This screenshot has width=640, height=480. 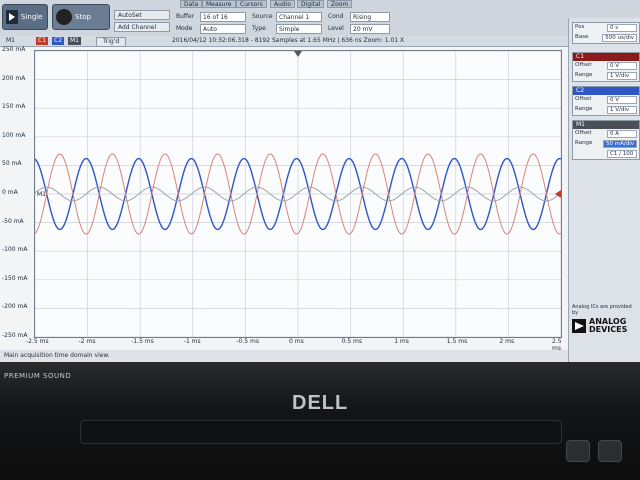 What do you see at coordinates (13, 221) in the screenshot?
I see `y-tick-label: -50 mA` at bounding box center [13, 221].